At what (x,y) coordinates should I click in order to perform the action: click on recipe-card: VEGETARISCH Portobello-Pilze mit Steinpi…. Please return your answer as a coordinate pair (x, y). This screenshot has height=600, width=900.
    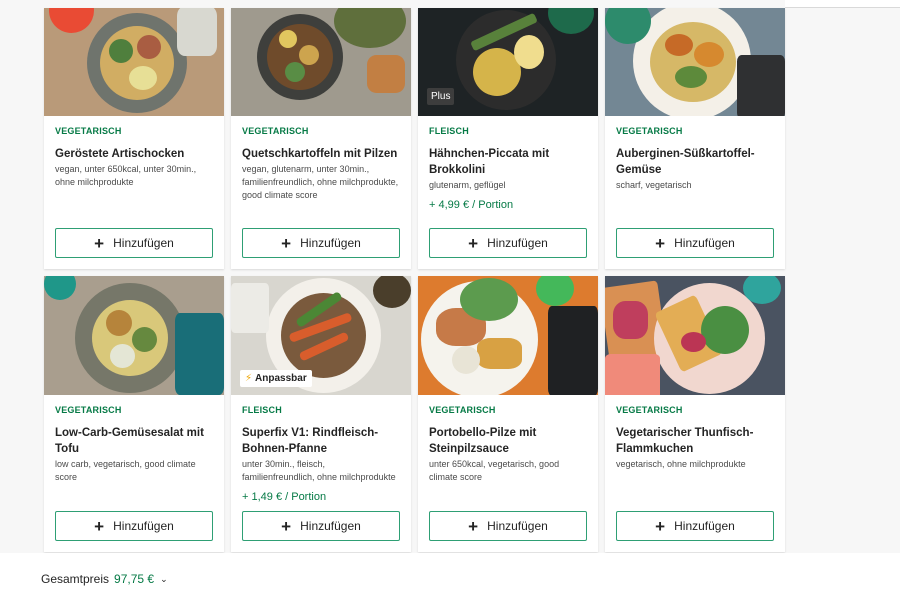
    Looking at the image, I should click on (508, 414).